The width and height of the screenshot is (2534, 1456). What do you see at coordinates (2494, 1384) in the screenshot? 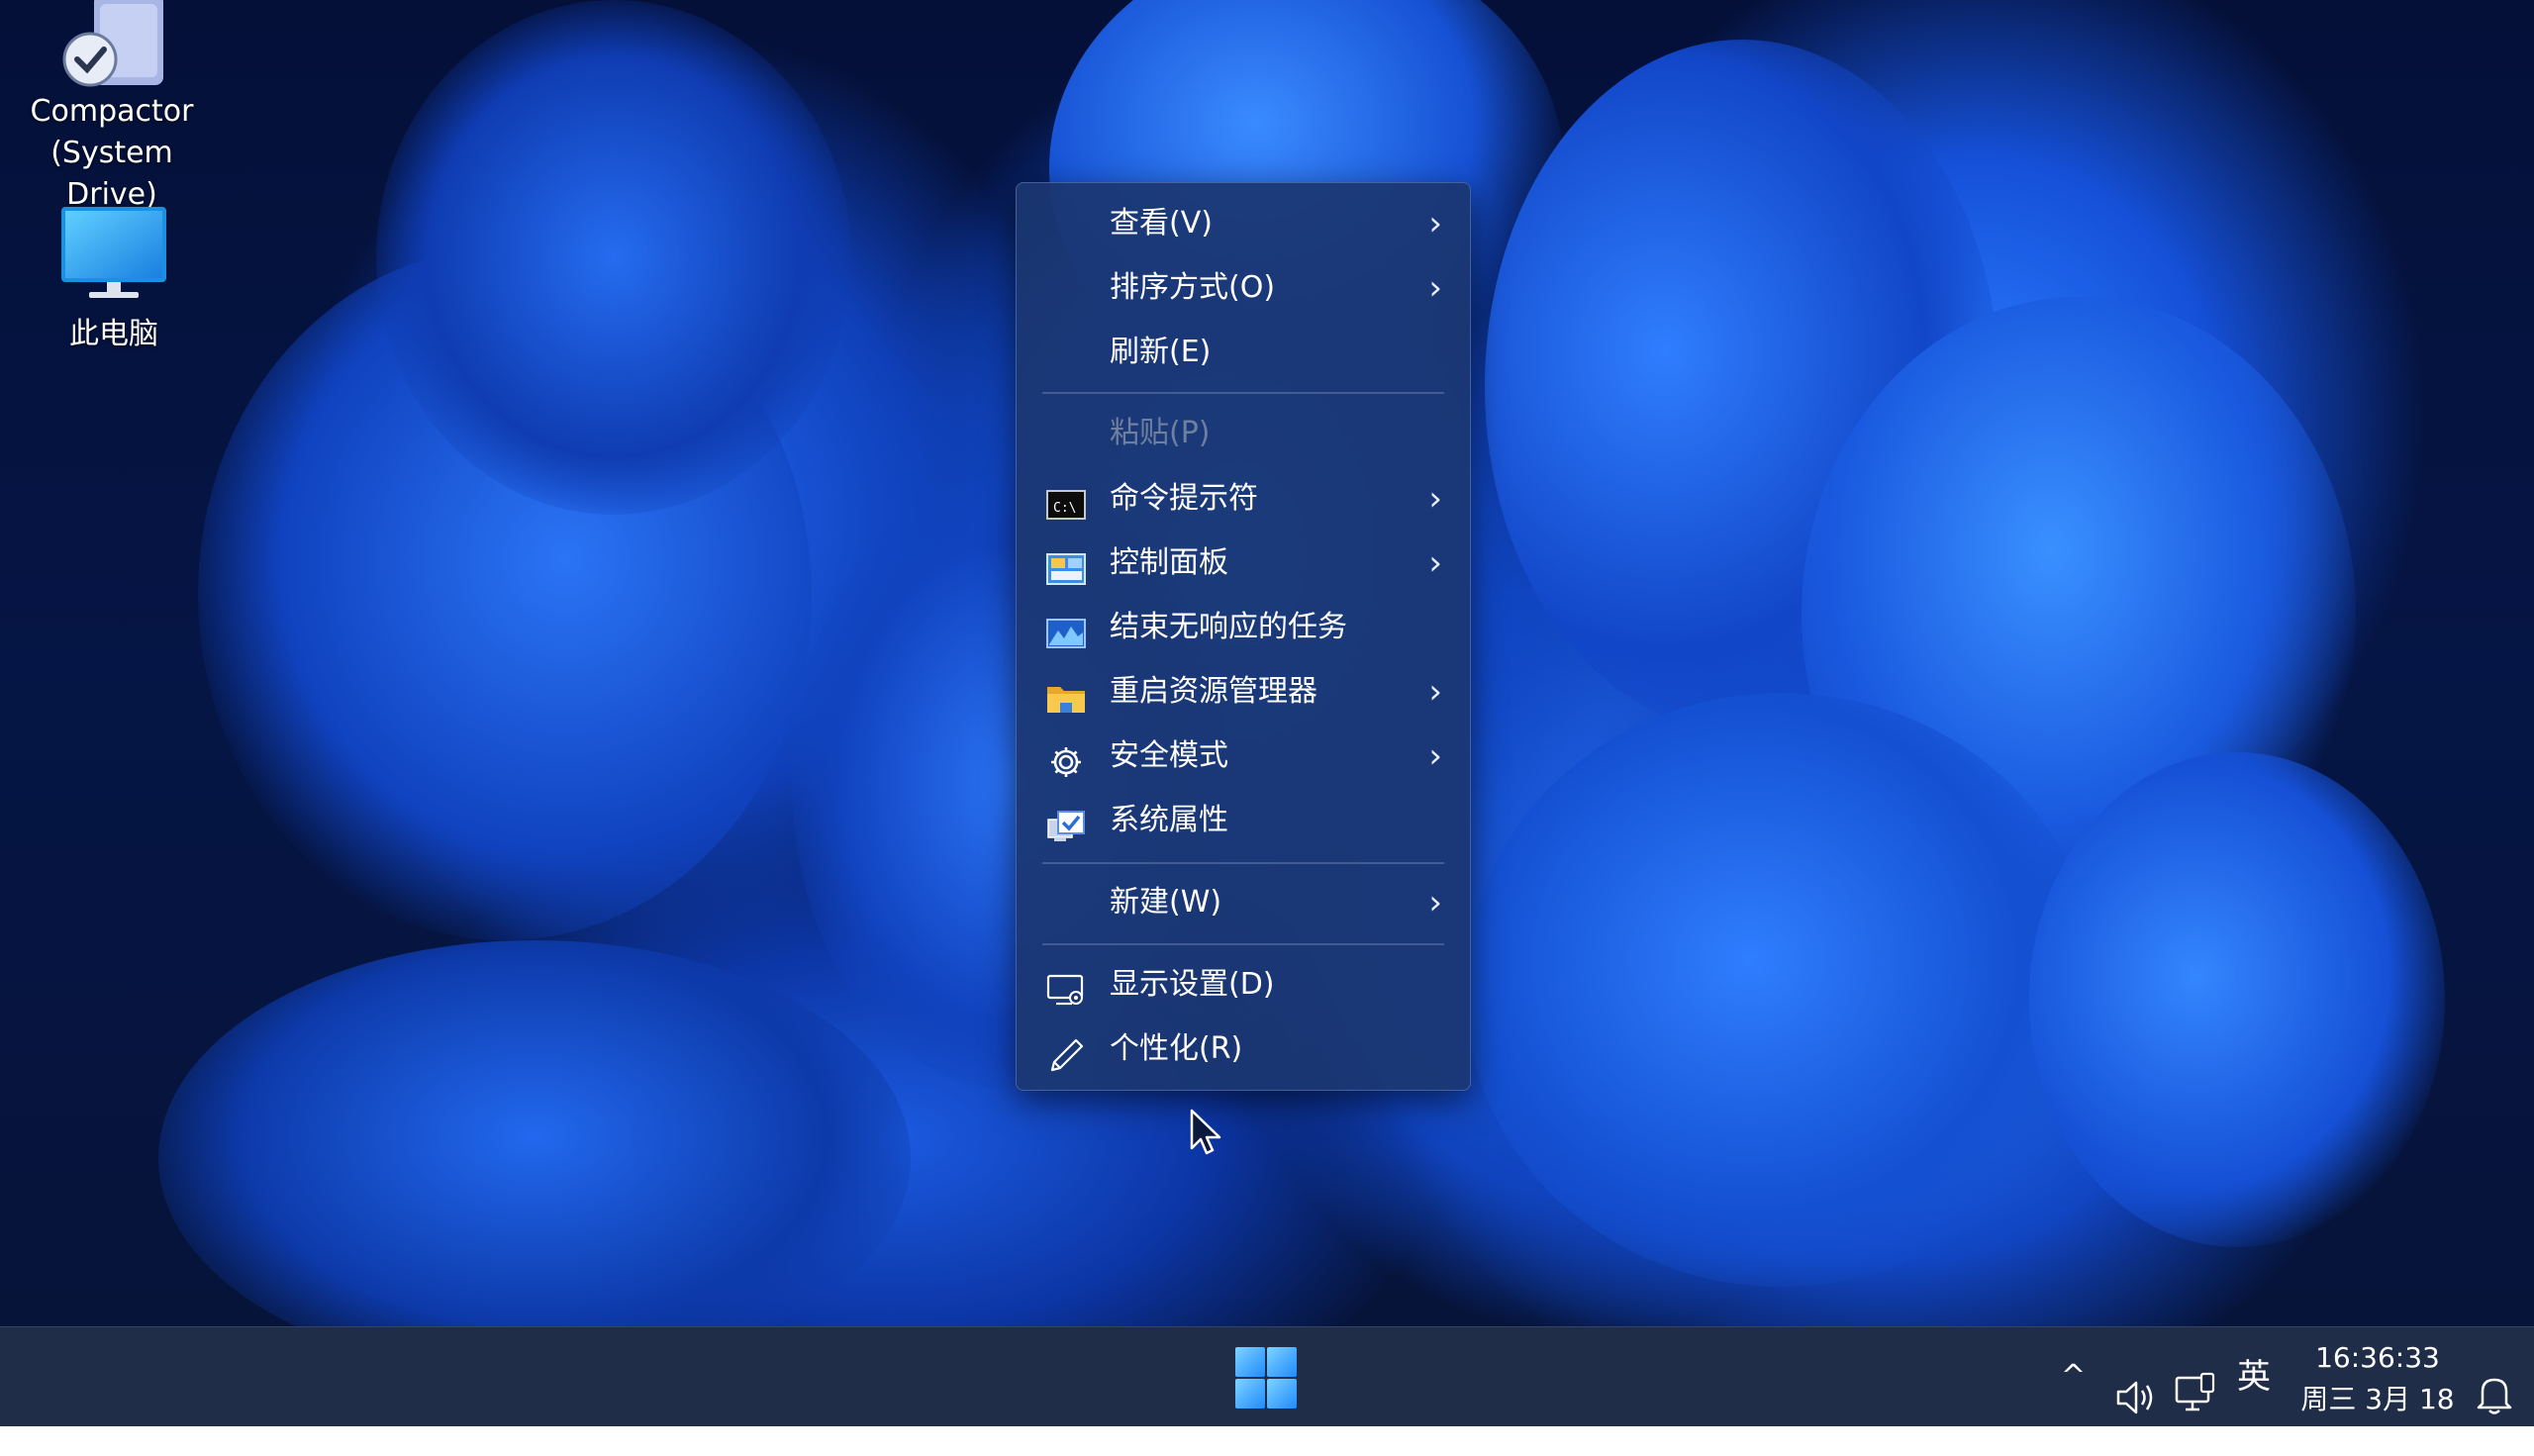
I see `notification-bell-icon` at bounding box center [2494, 1384].